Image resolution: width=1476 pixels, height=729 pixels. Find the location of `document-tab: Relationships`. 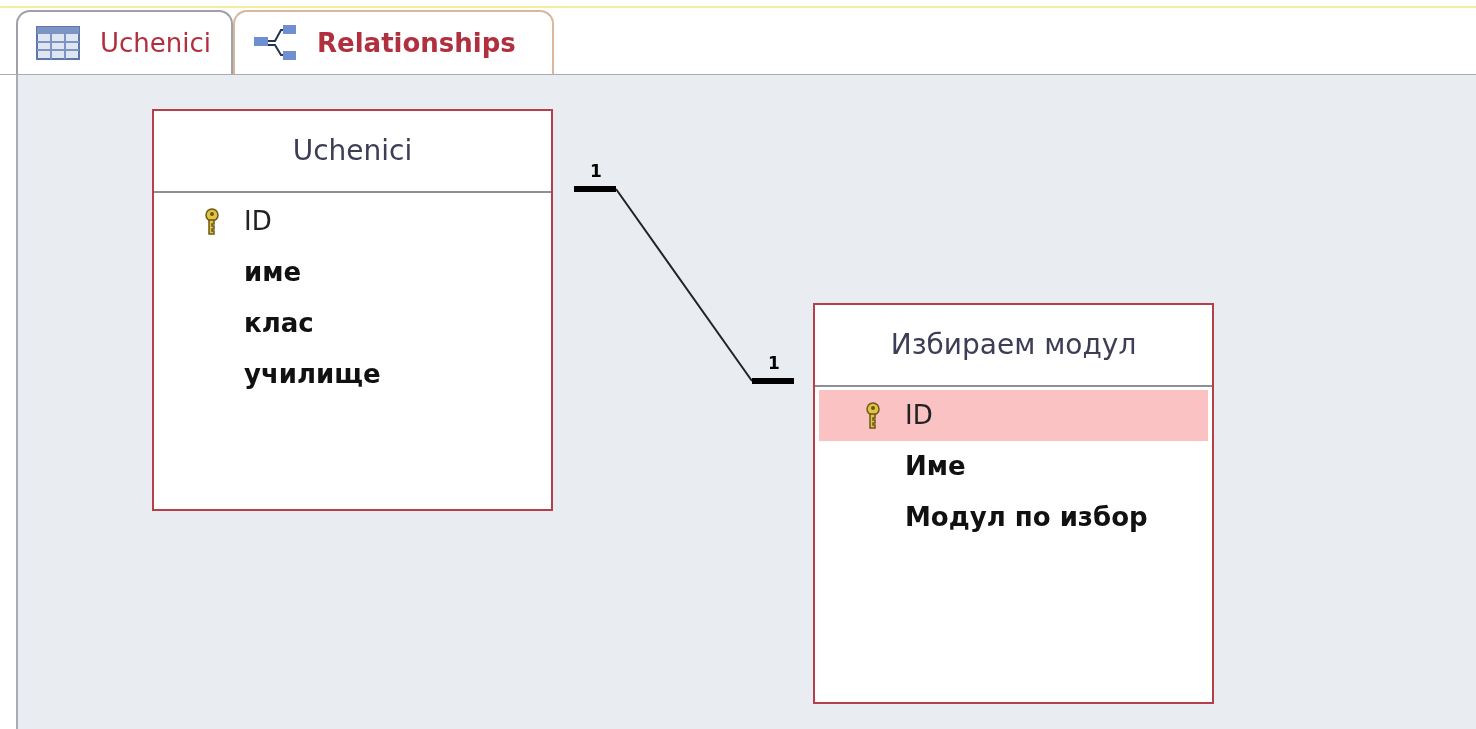

document-tab: Relationships is located at coordinates (393, 42).